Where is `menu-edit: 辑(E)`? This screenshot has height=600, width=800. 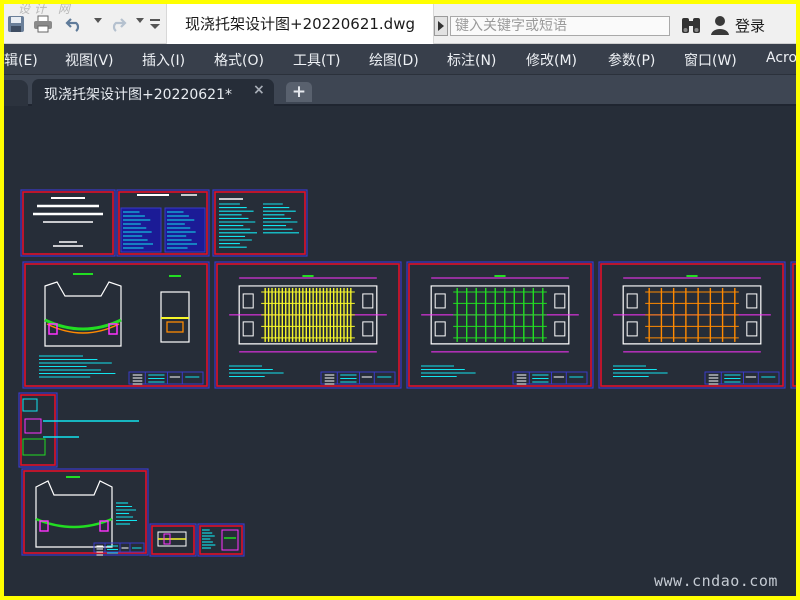
menu-edit: 辑(E) is located at coordinates (21, 60).